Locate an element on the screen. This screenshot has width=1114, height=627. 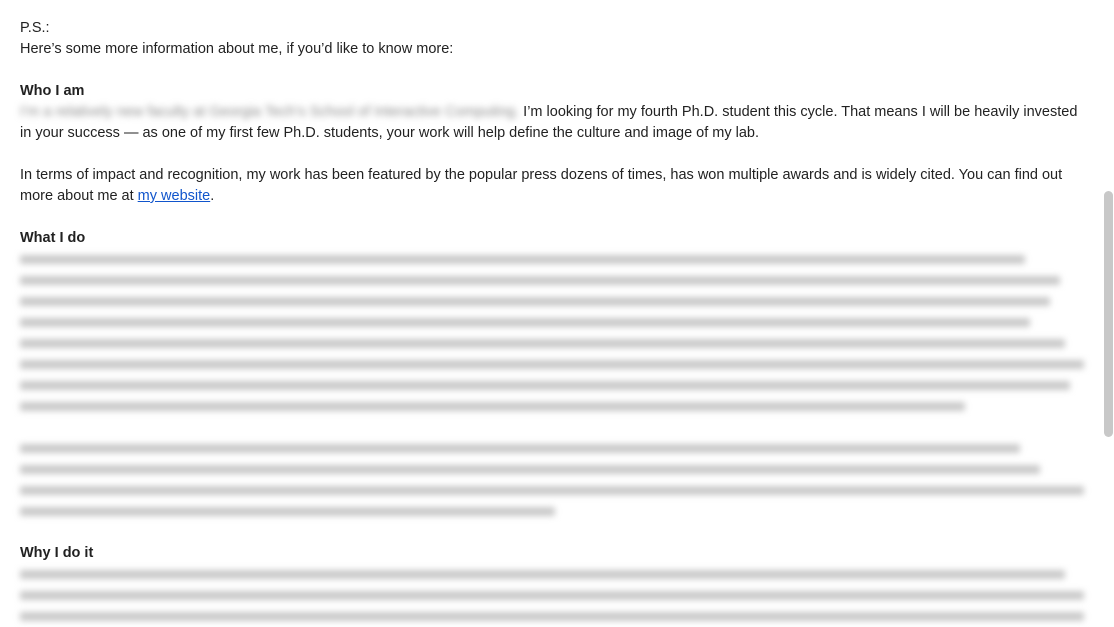
why-paragraph-redacted is located at coordinates (554, 595).